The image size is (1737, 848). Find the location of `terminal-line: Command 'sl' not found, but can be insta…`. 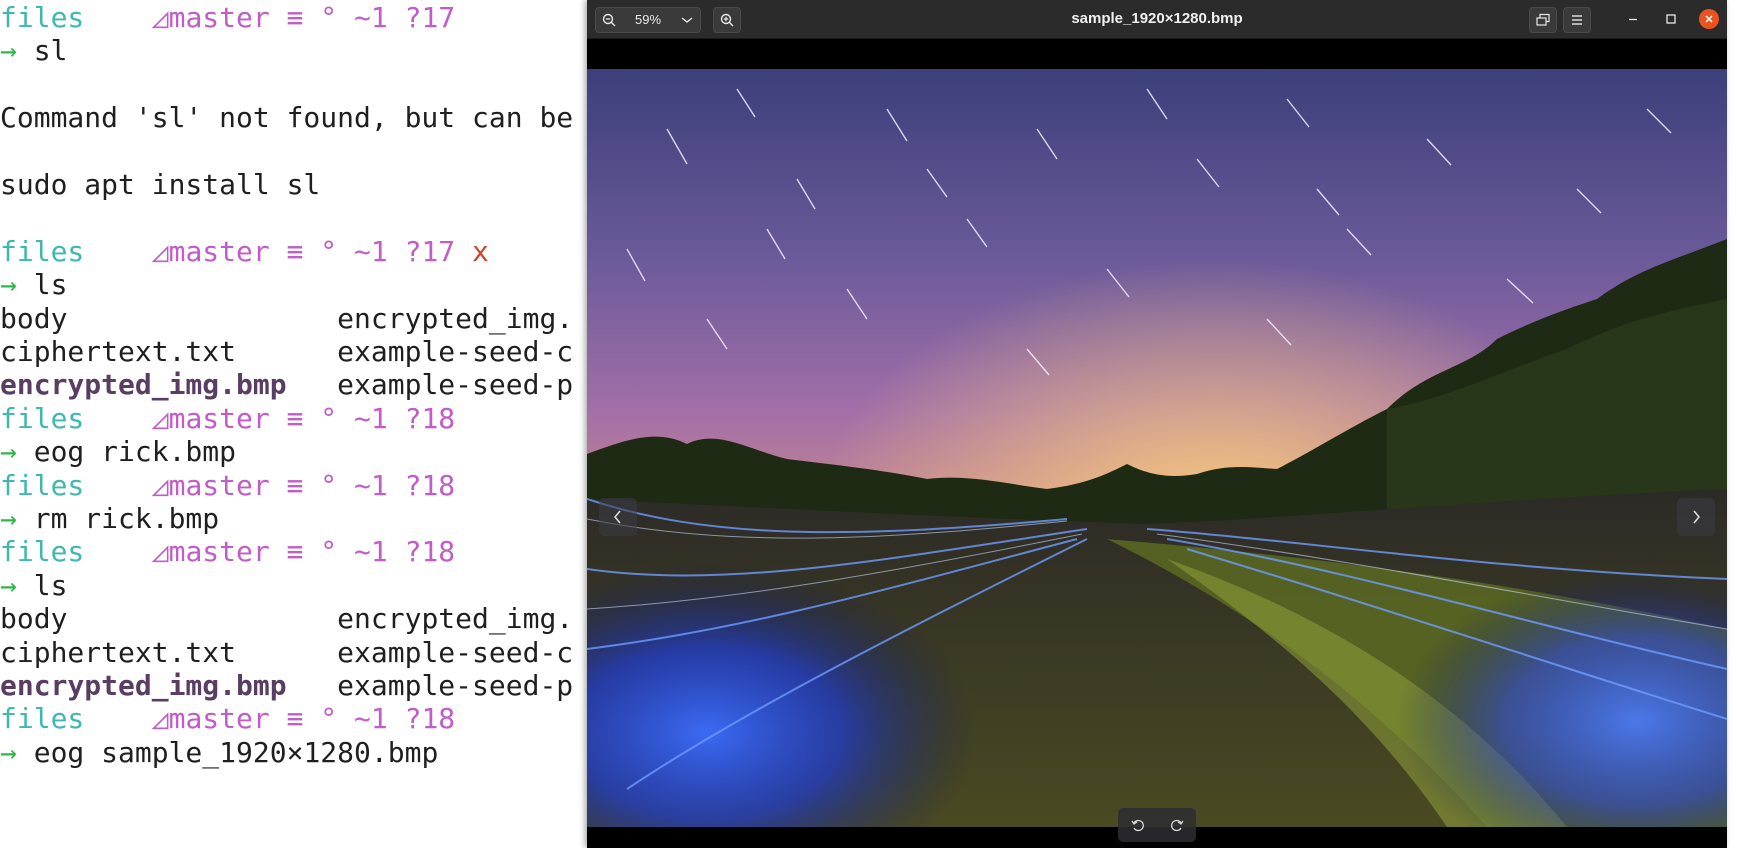

terminal-line: Command 'sl' not found, but can be insta… is located at coordinates (300, 117).